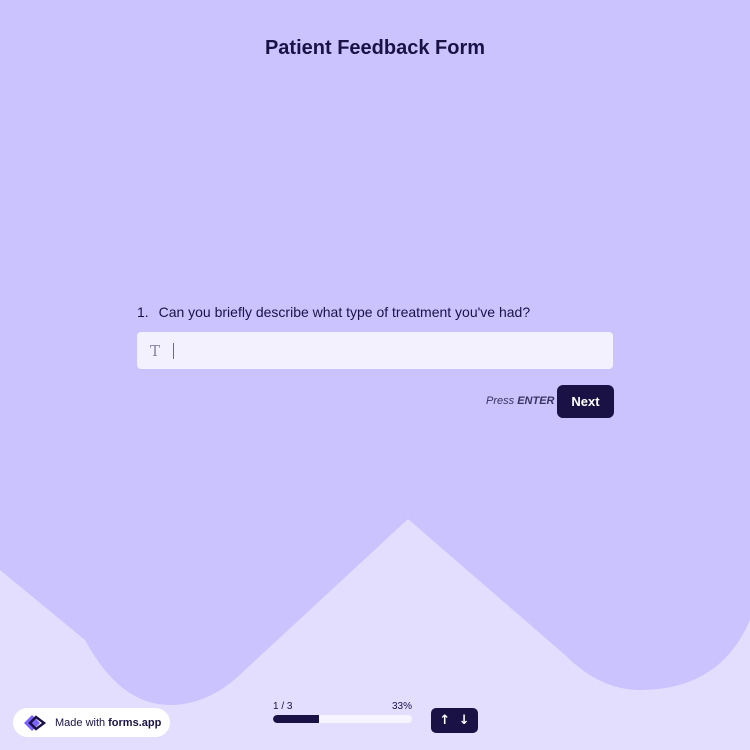 This screenshot has width=750, height=750. I want to click on text-type-icon: T, so click(154, 350).